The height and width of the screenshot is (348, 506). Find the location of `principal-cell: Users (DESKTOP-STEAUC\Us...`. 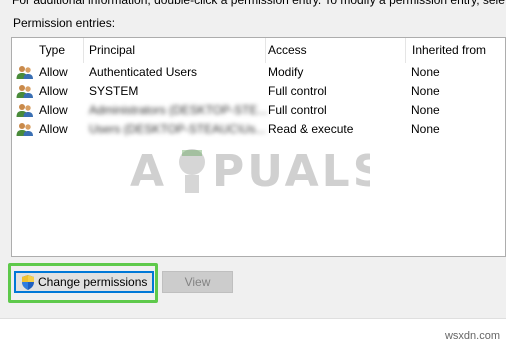

principal-cell: Users (DESKTOP-STEAUC\Us... is located at coordinates (177, 129).